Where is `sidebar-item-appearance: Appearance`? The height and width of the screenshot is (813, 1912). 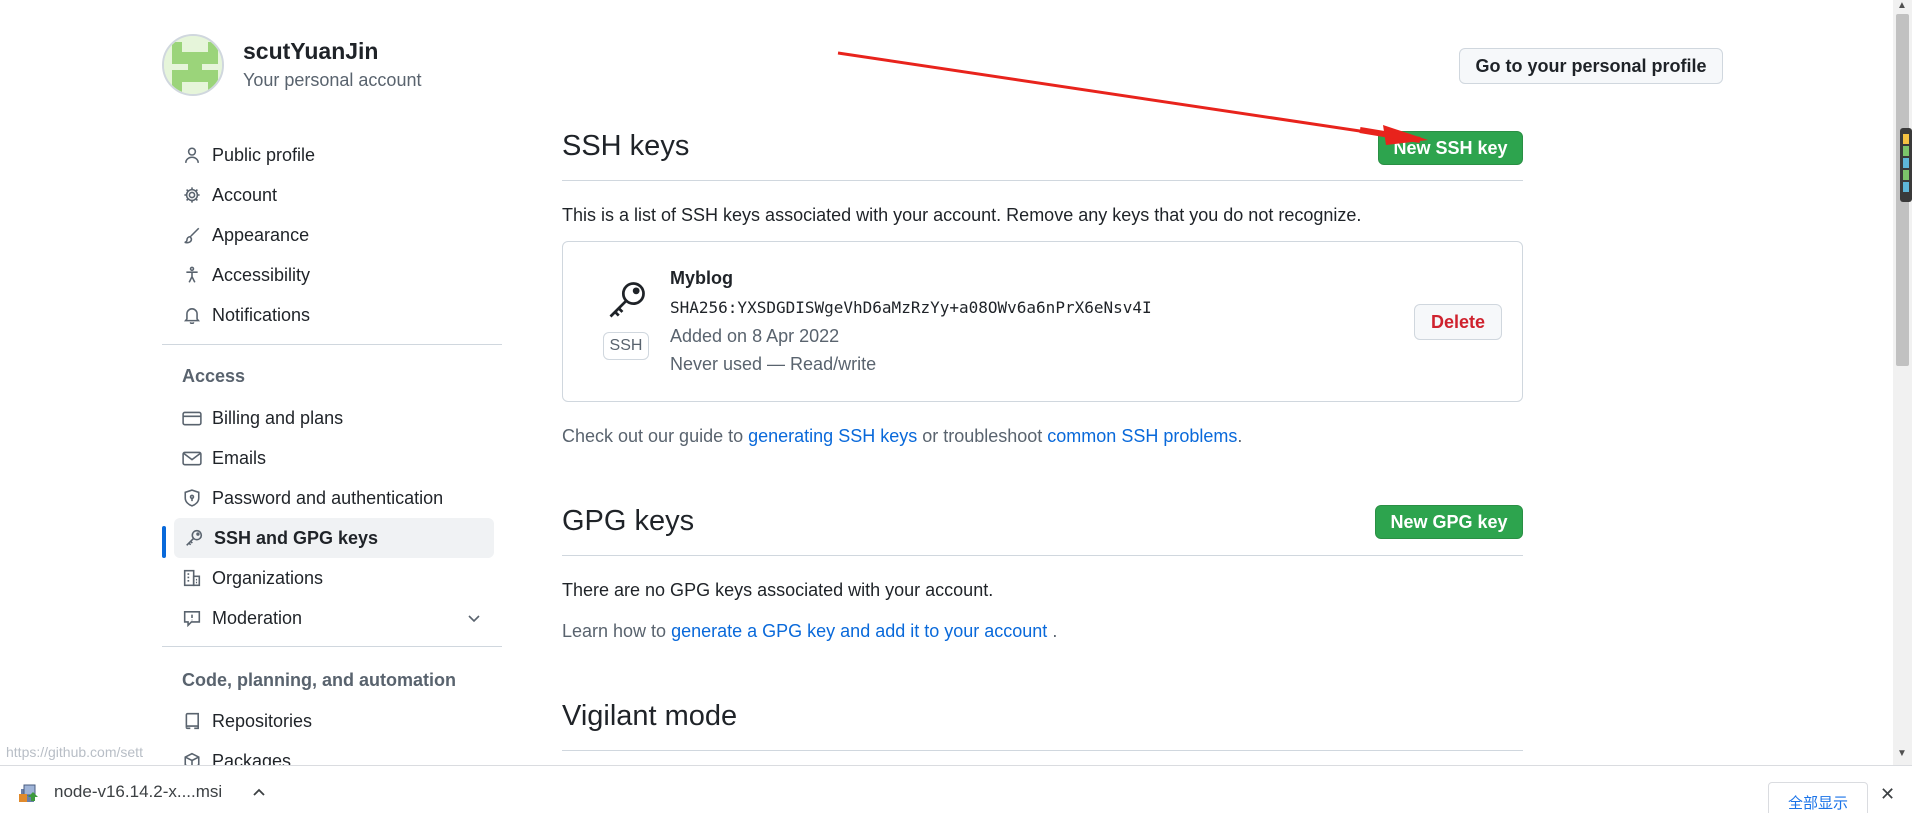 sidebar-item-appearance: Appearance is located at coordinates (333, 235).